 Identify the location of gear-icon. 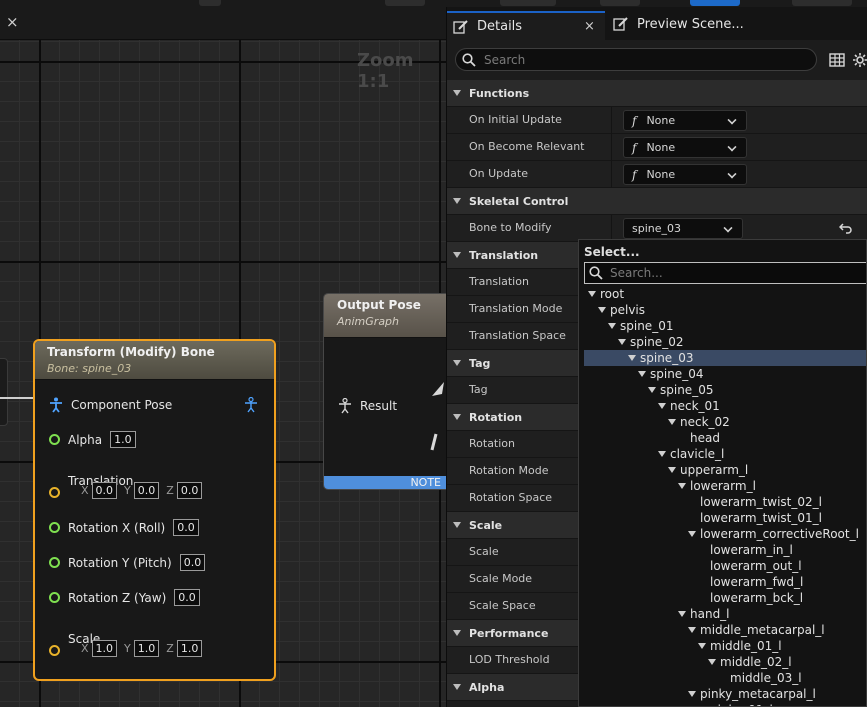
(859, 60).